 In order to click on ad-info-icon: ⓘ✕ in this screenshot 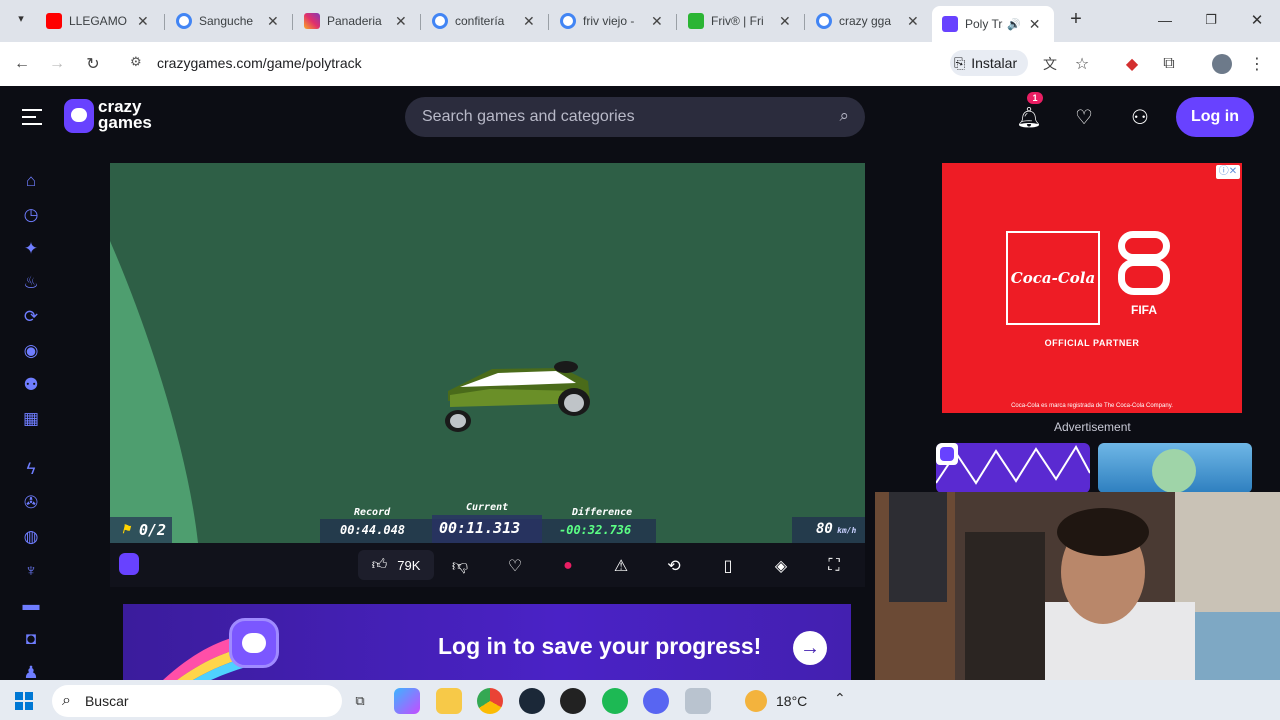, I will do `click(1228, 172)`.